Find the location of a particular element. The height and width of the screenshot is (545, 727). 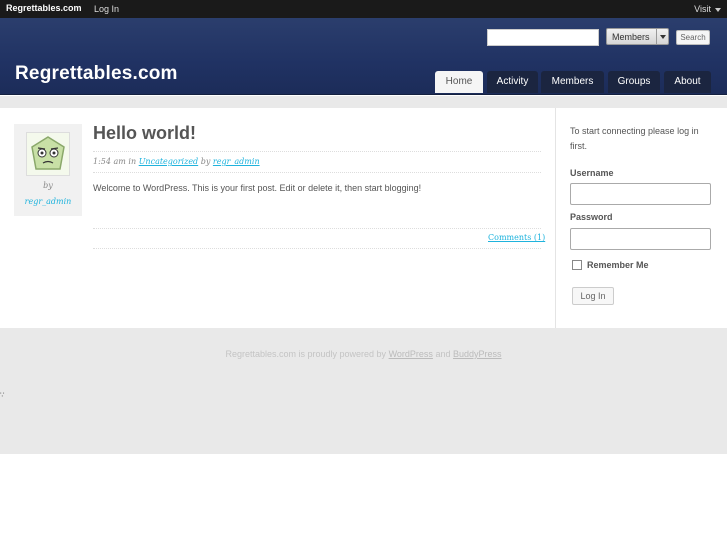

buddypress-link: BuddyPress is located at coordinates (477, 354).